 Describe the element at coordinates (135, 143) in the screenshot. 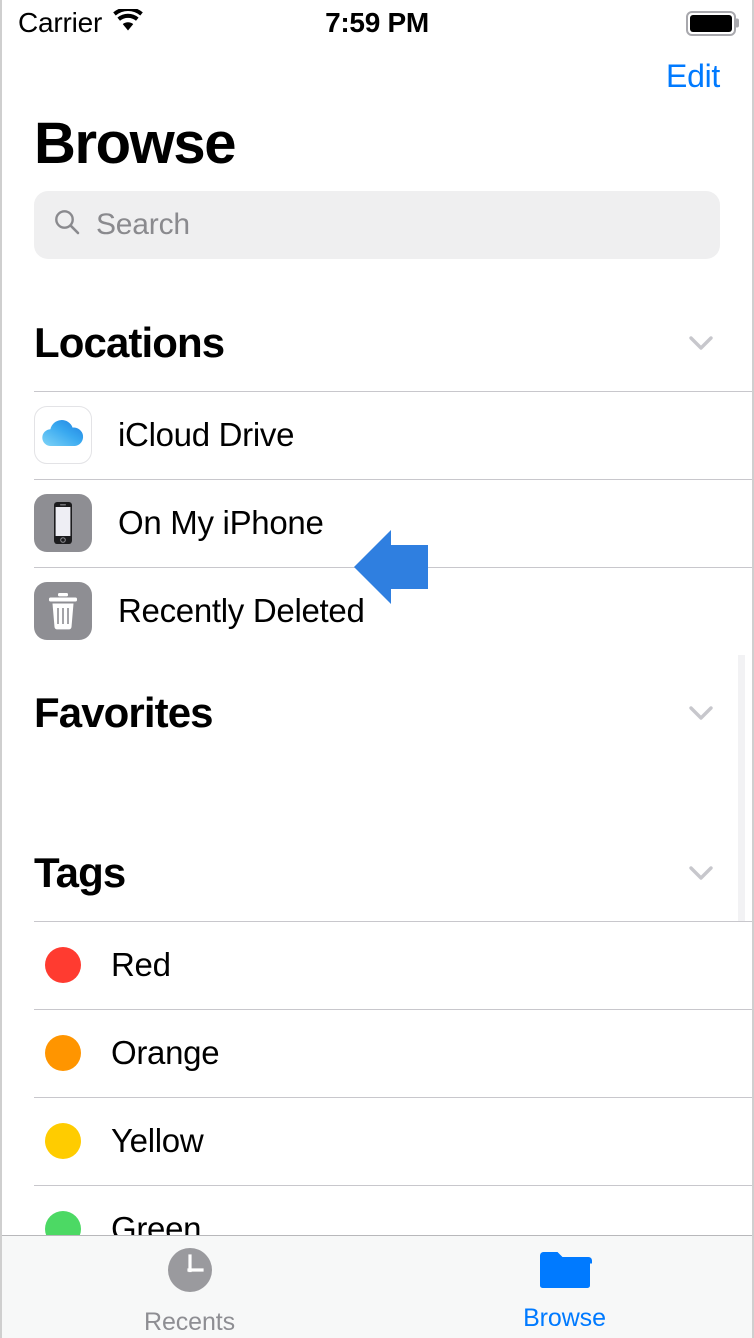

I see `page-title: Browse` at that location.